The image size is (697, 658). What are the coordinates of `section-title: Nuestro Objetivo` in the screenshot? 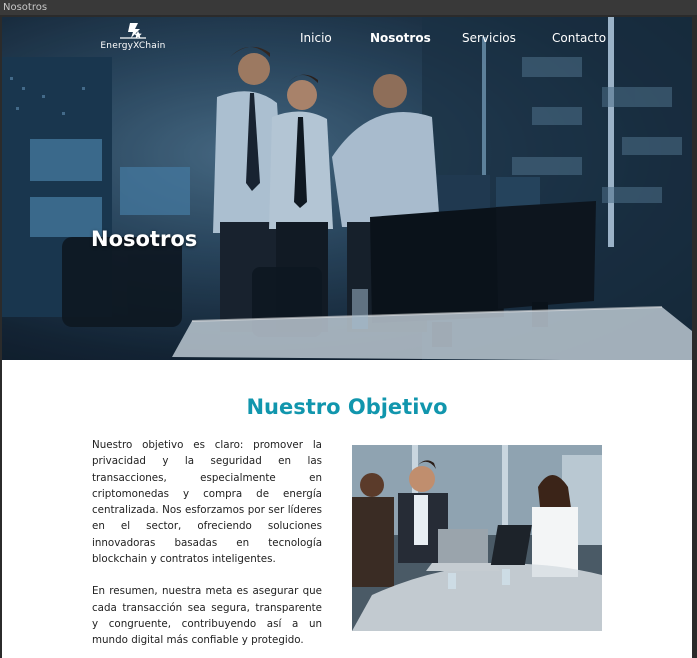 It's located at (347, 407).